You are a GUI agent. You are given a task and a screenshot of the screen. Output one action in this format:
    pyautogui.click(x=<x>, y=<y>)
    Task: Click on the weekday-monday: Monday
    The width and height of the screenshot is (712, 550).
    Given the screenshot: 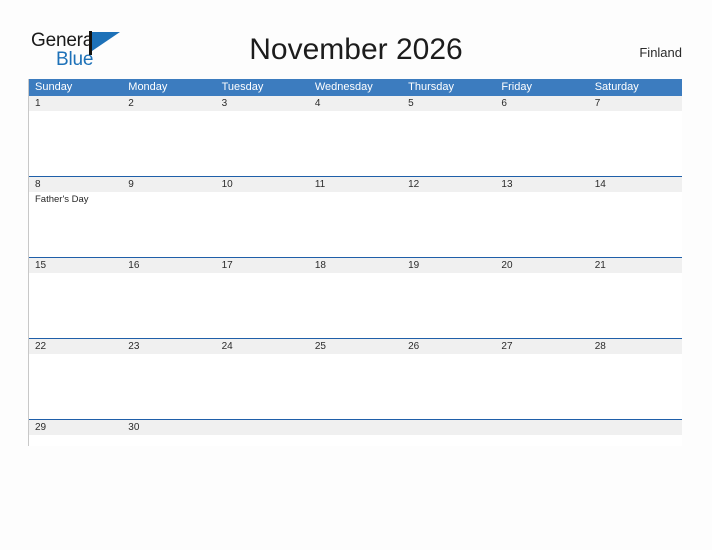 What is the action you would take?
    pyautogui.click(x=148, y=87)
    